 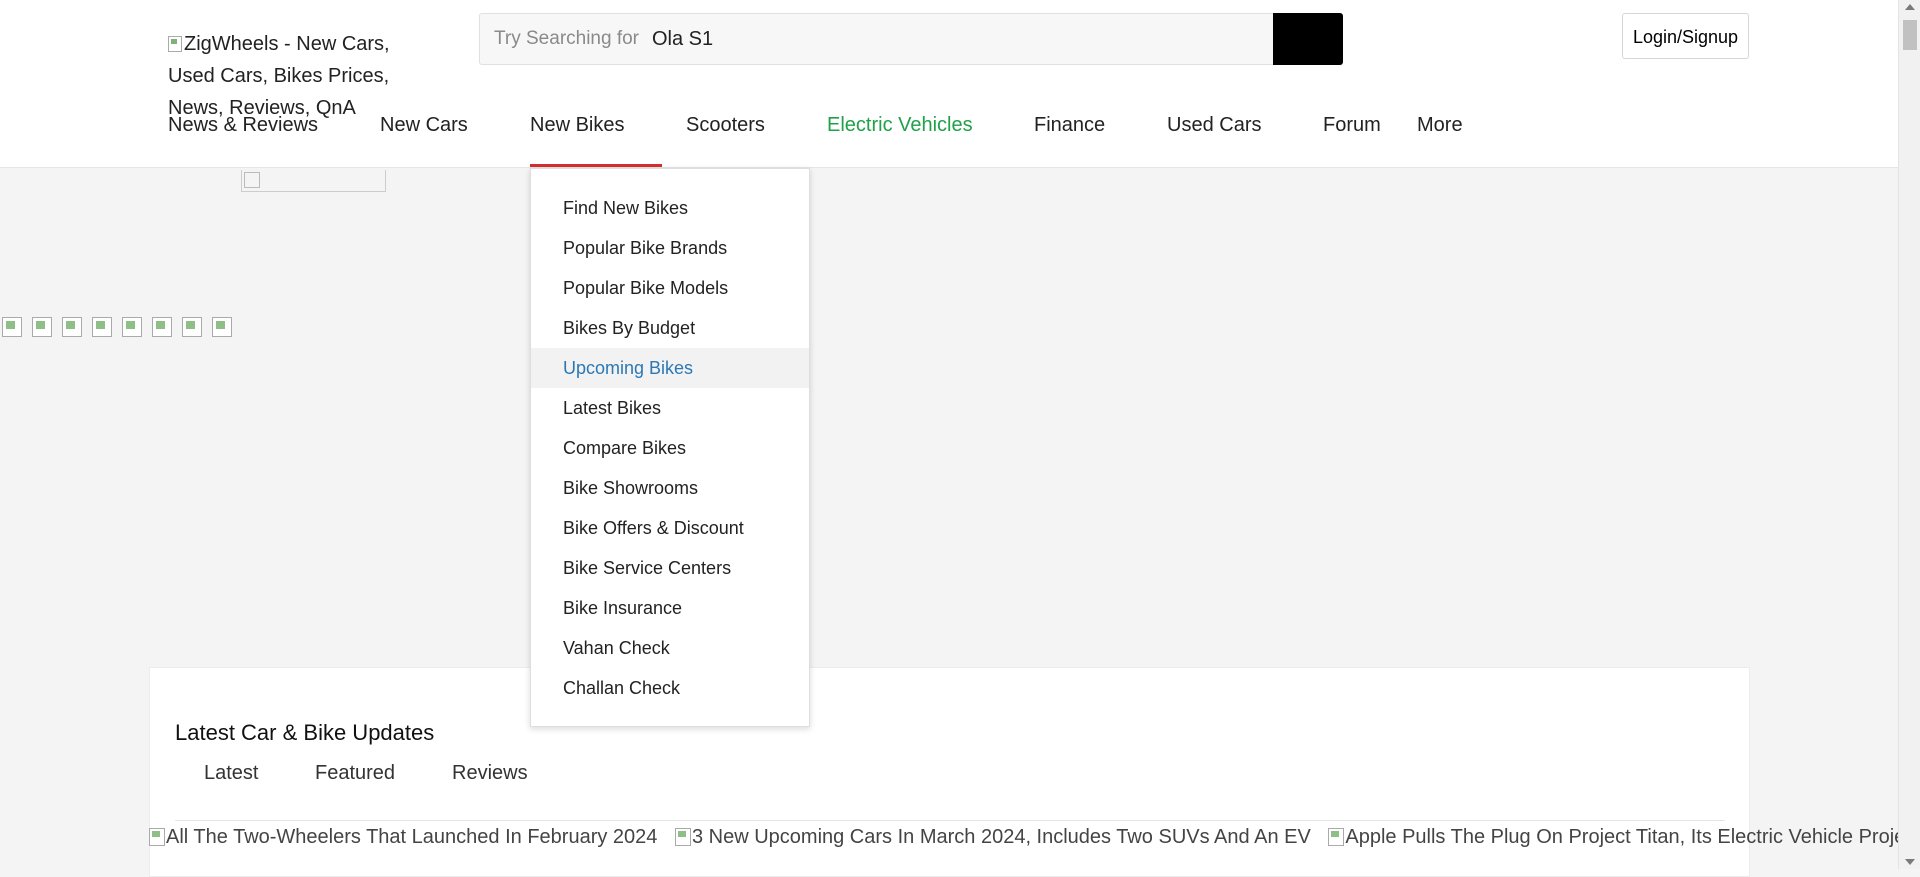 I want to click on menu-item-bike-insurance: Bike Insurance, so click(x=670, y=608).